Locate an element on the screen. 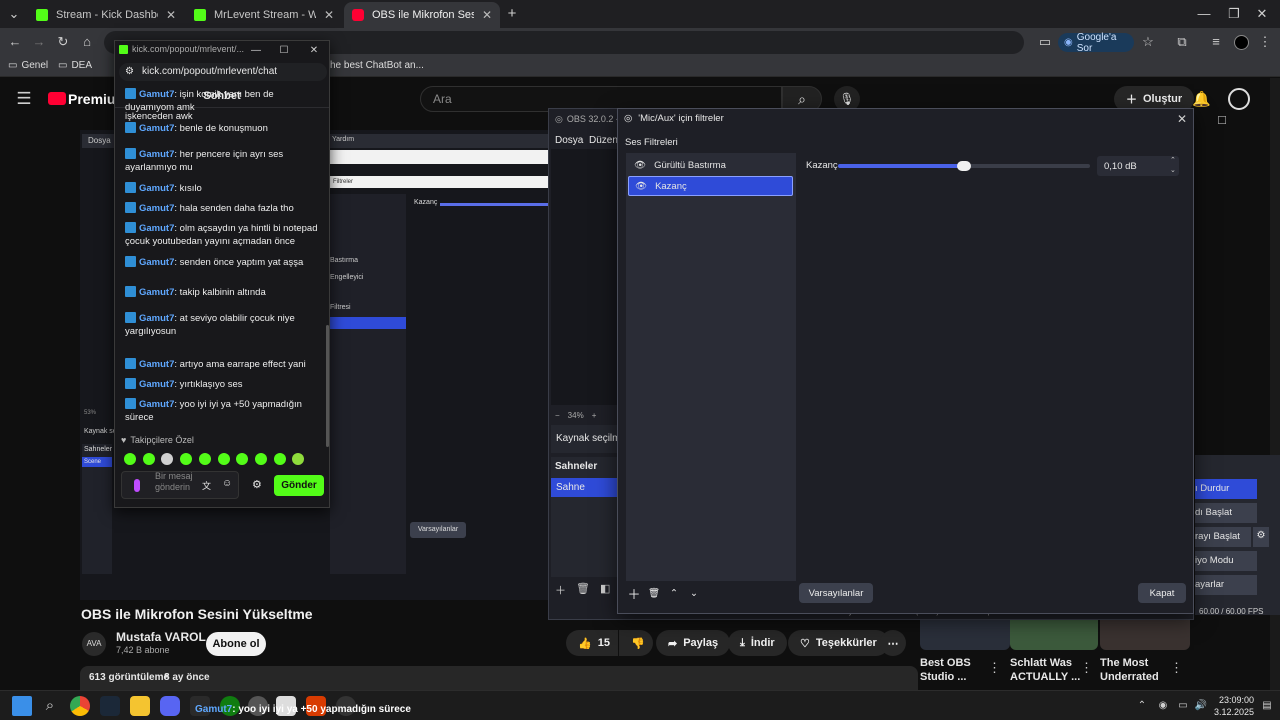  close-button: Kapat is located at coordinates (1162, 593).